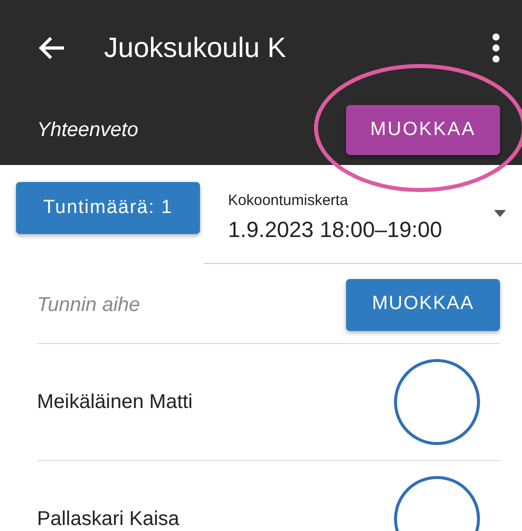  What do you see at coordinates (108, 208) in the screenshot?
I see `hours-button: Tuntimäärä: 1` at bounding box center [108, 208].